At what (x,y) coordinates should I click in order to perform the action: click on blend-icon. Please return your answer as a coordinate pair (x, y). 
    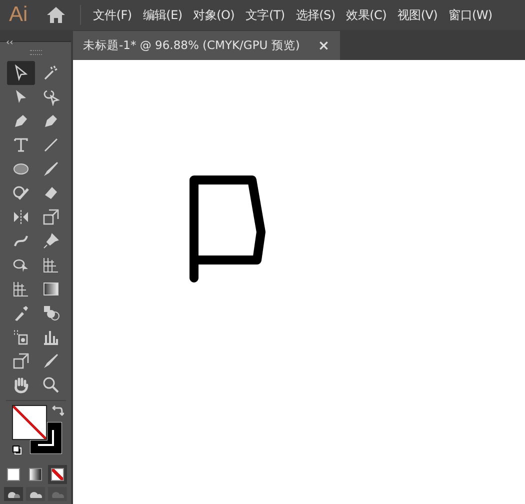
    Looking at the image, I should click on (51, 313).